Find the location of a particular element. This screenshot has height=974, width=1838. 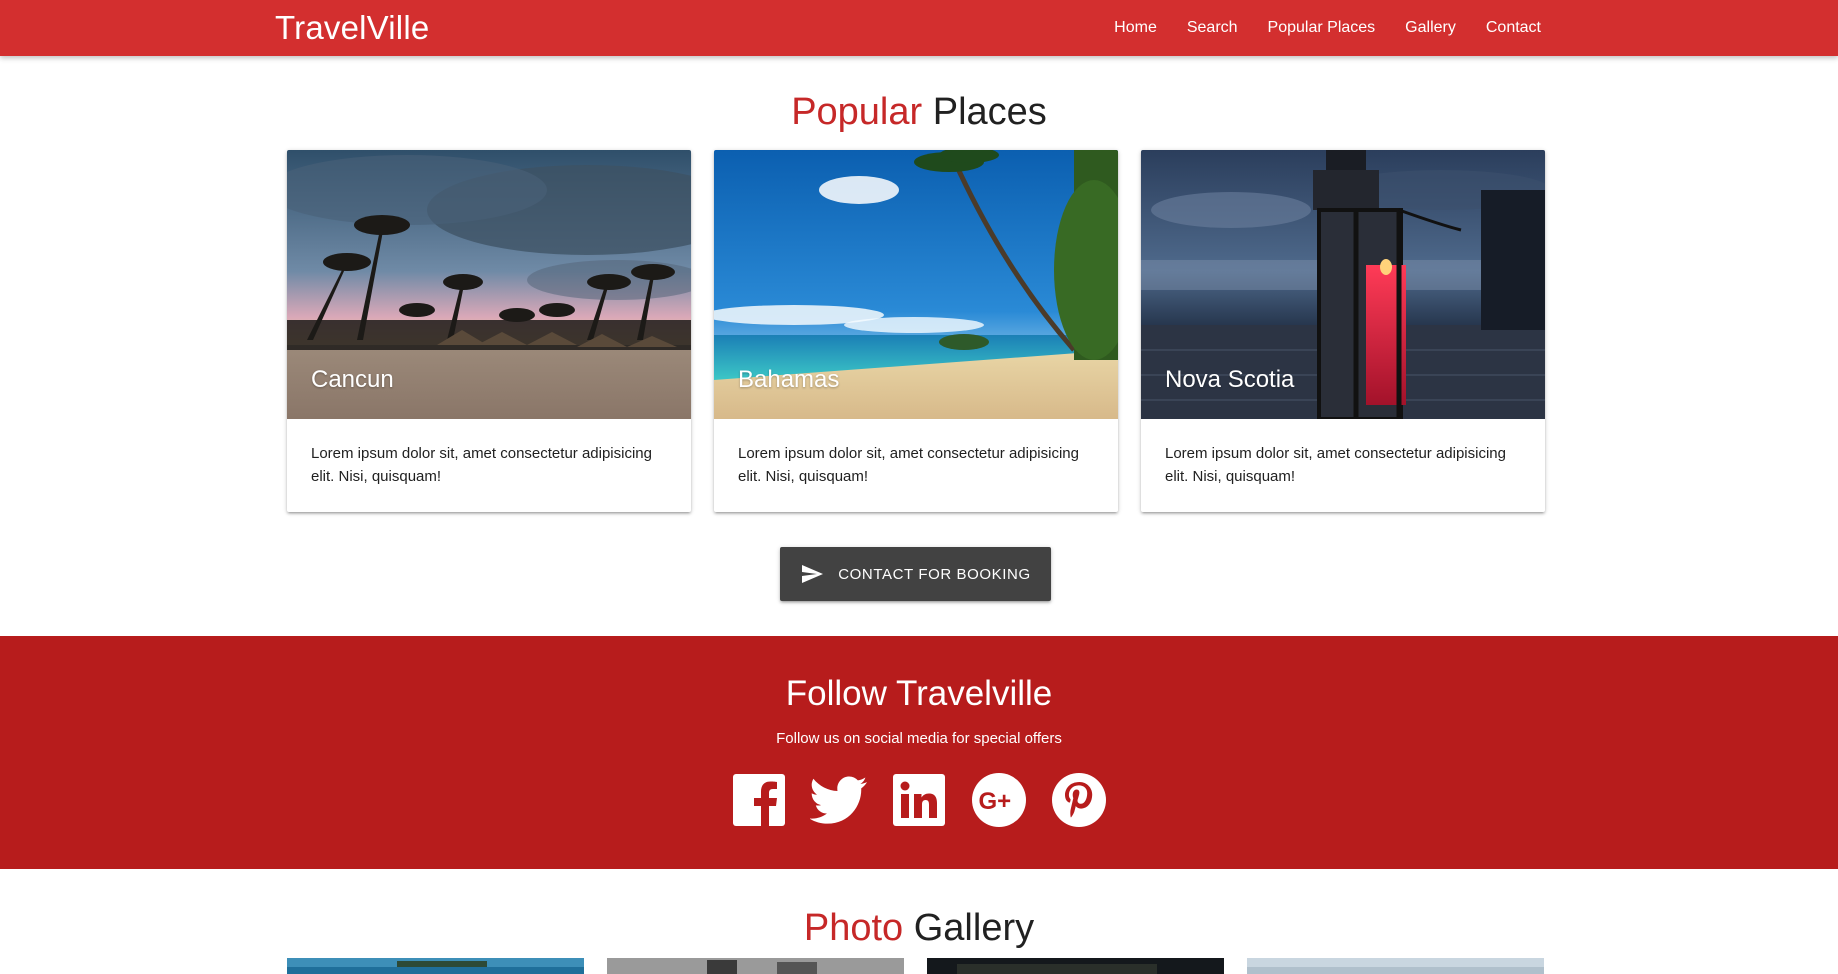

nav-link-gallery: Gallery is located at coordinates (1430, 28).